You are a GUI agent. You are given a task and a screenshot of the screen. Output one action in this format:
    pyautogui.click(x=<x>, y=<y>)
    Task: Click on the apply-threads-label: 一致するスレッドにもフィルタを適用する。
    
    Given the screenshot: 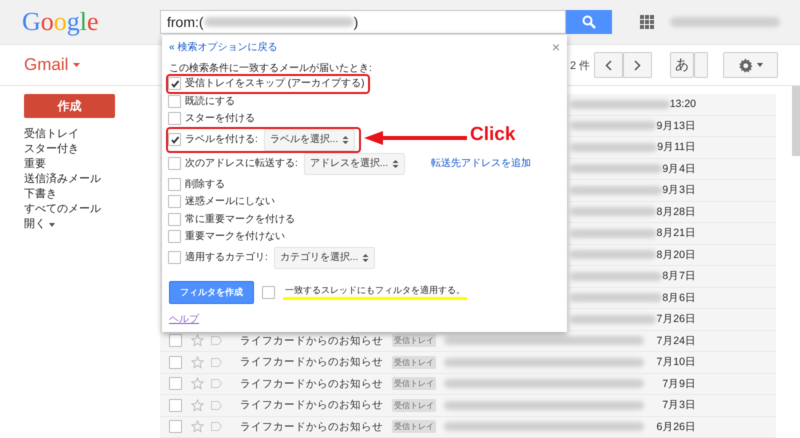 What is the action you would take?
    pyautogui.click(x=375, y=292)
    